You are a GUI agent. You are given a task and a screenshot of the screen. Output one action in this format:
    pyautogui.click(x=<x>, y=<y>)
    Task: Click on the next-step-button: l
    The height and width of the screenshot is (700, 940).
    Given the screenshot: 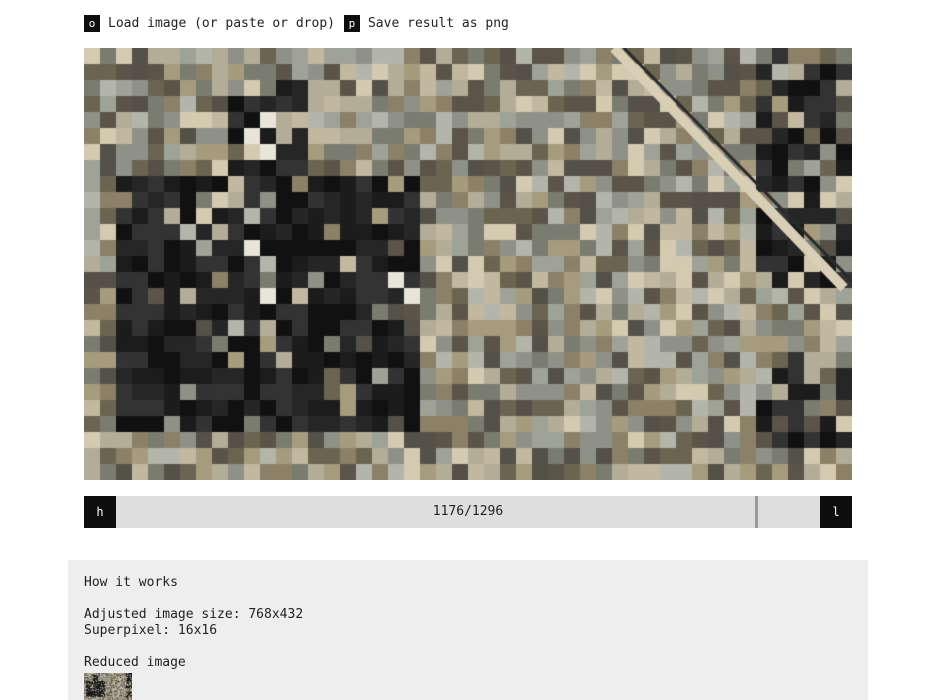 What is the action you would take?
    pyautogui.click(x=836, y=512)
    